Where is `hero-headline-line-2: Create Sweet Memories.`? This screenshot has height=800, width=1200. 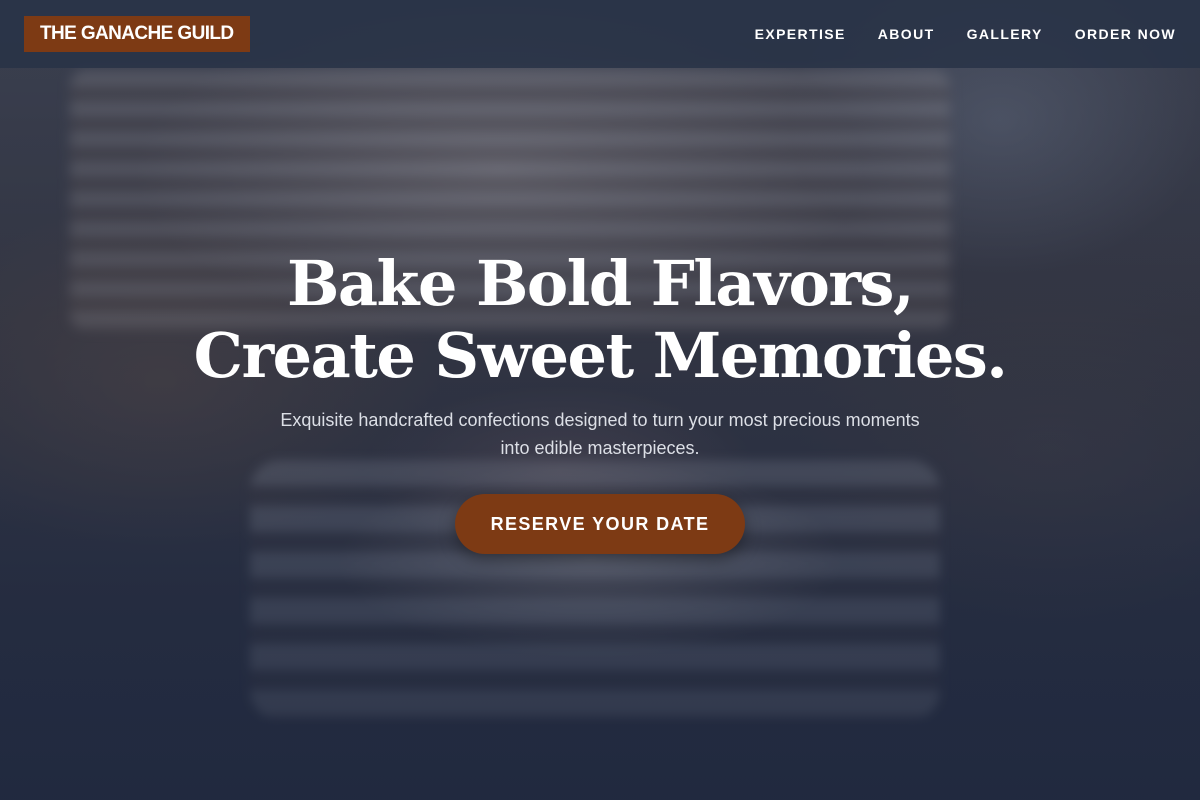 hero-headline-line-2: Create Sweet Memories. is located at coordinates (600, 355).